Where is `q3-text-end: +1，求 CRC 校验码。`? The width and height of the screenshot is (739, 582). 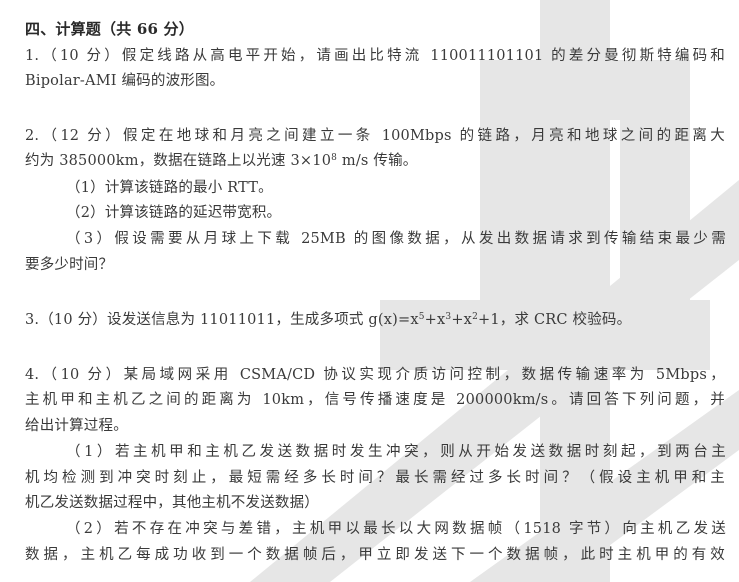
q3-text-end: +1，求 CRC 校验码。 is located at coordinates (555, 320).